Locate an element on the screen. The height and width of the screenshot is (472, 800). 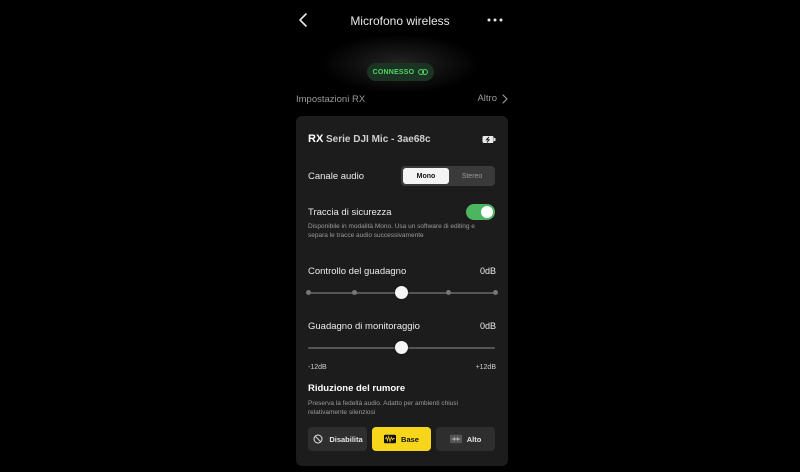
rx-settings-header: Impostazioni RX Altro is located at coordinates (402, 100).